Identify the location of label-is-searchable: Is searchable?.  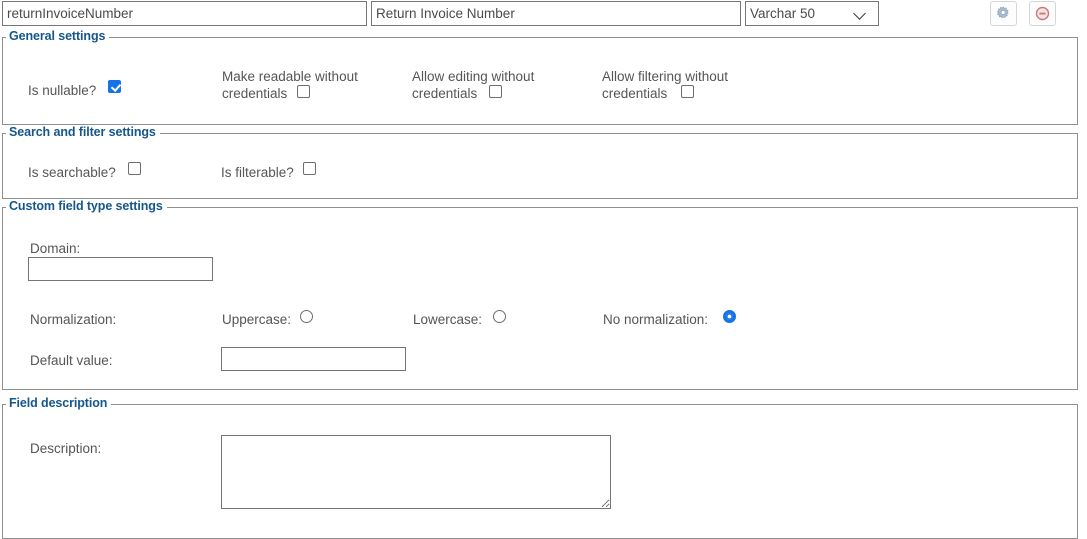
(72, 172).